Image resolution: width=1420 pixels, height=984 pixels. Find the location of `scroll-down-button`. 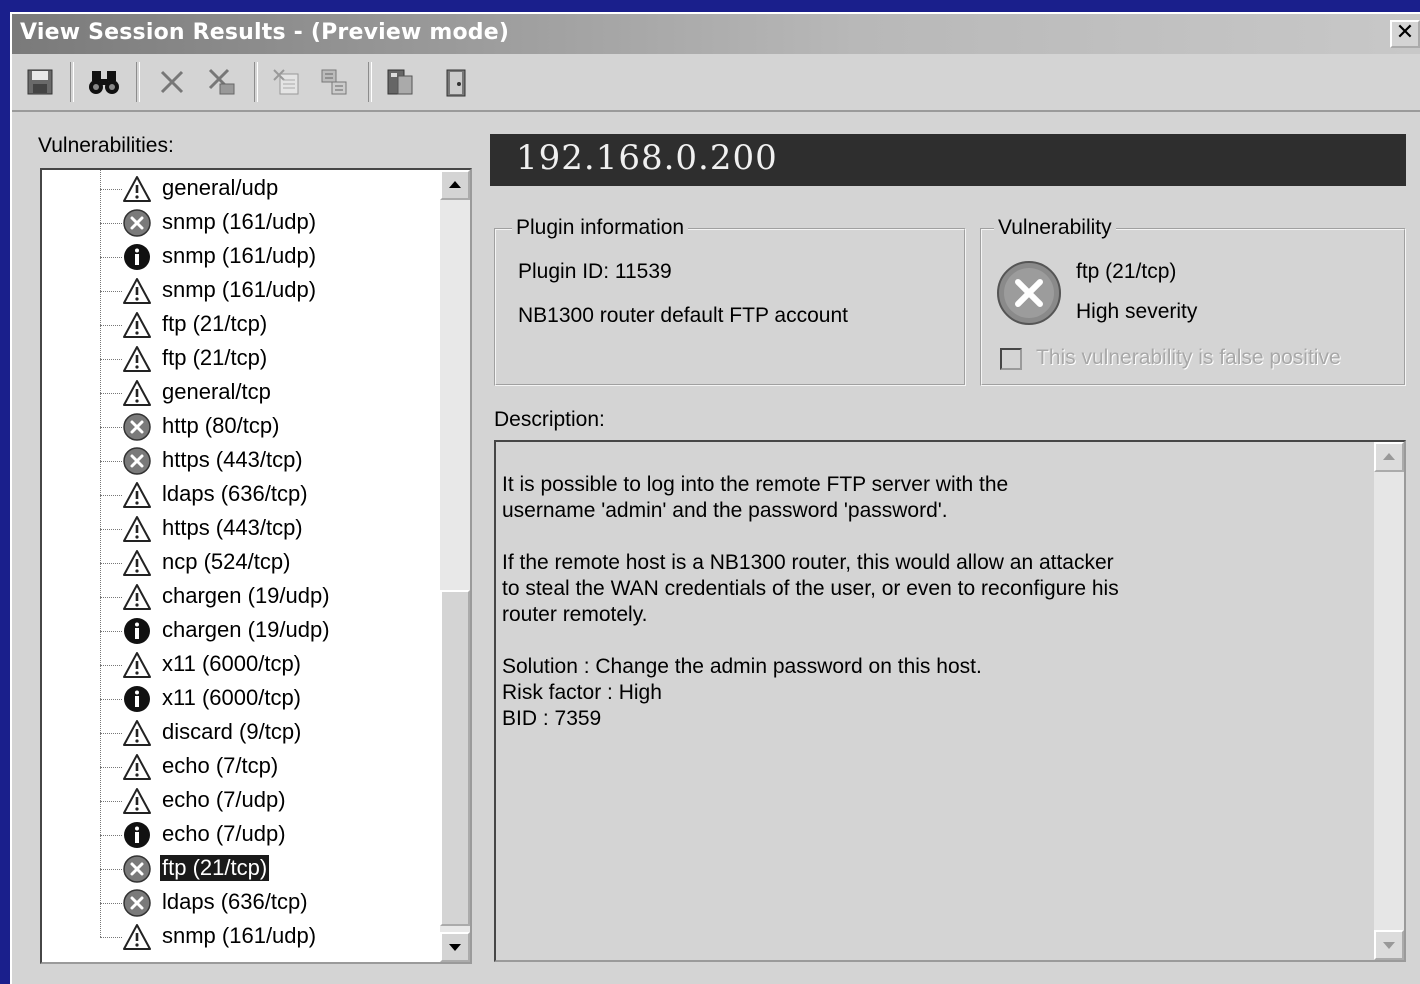

scroll-down-button is located at coordinates (455, 947).